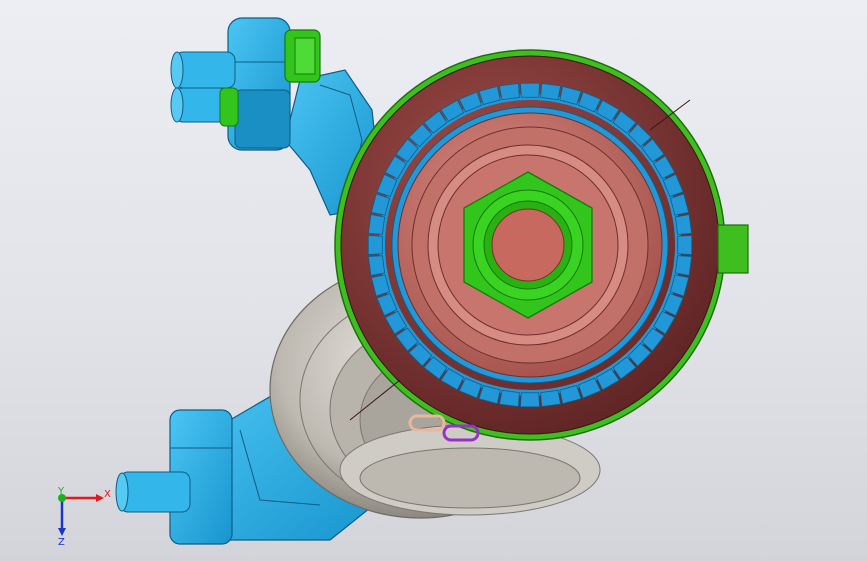 The height and width of the screenshot is (562, 867). What do you see at coordinates (84, 517) in the screenshot?
I see `coordinate-triad: X Y Z` at bounding box center [84, 517].